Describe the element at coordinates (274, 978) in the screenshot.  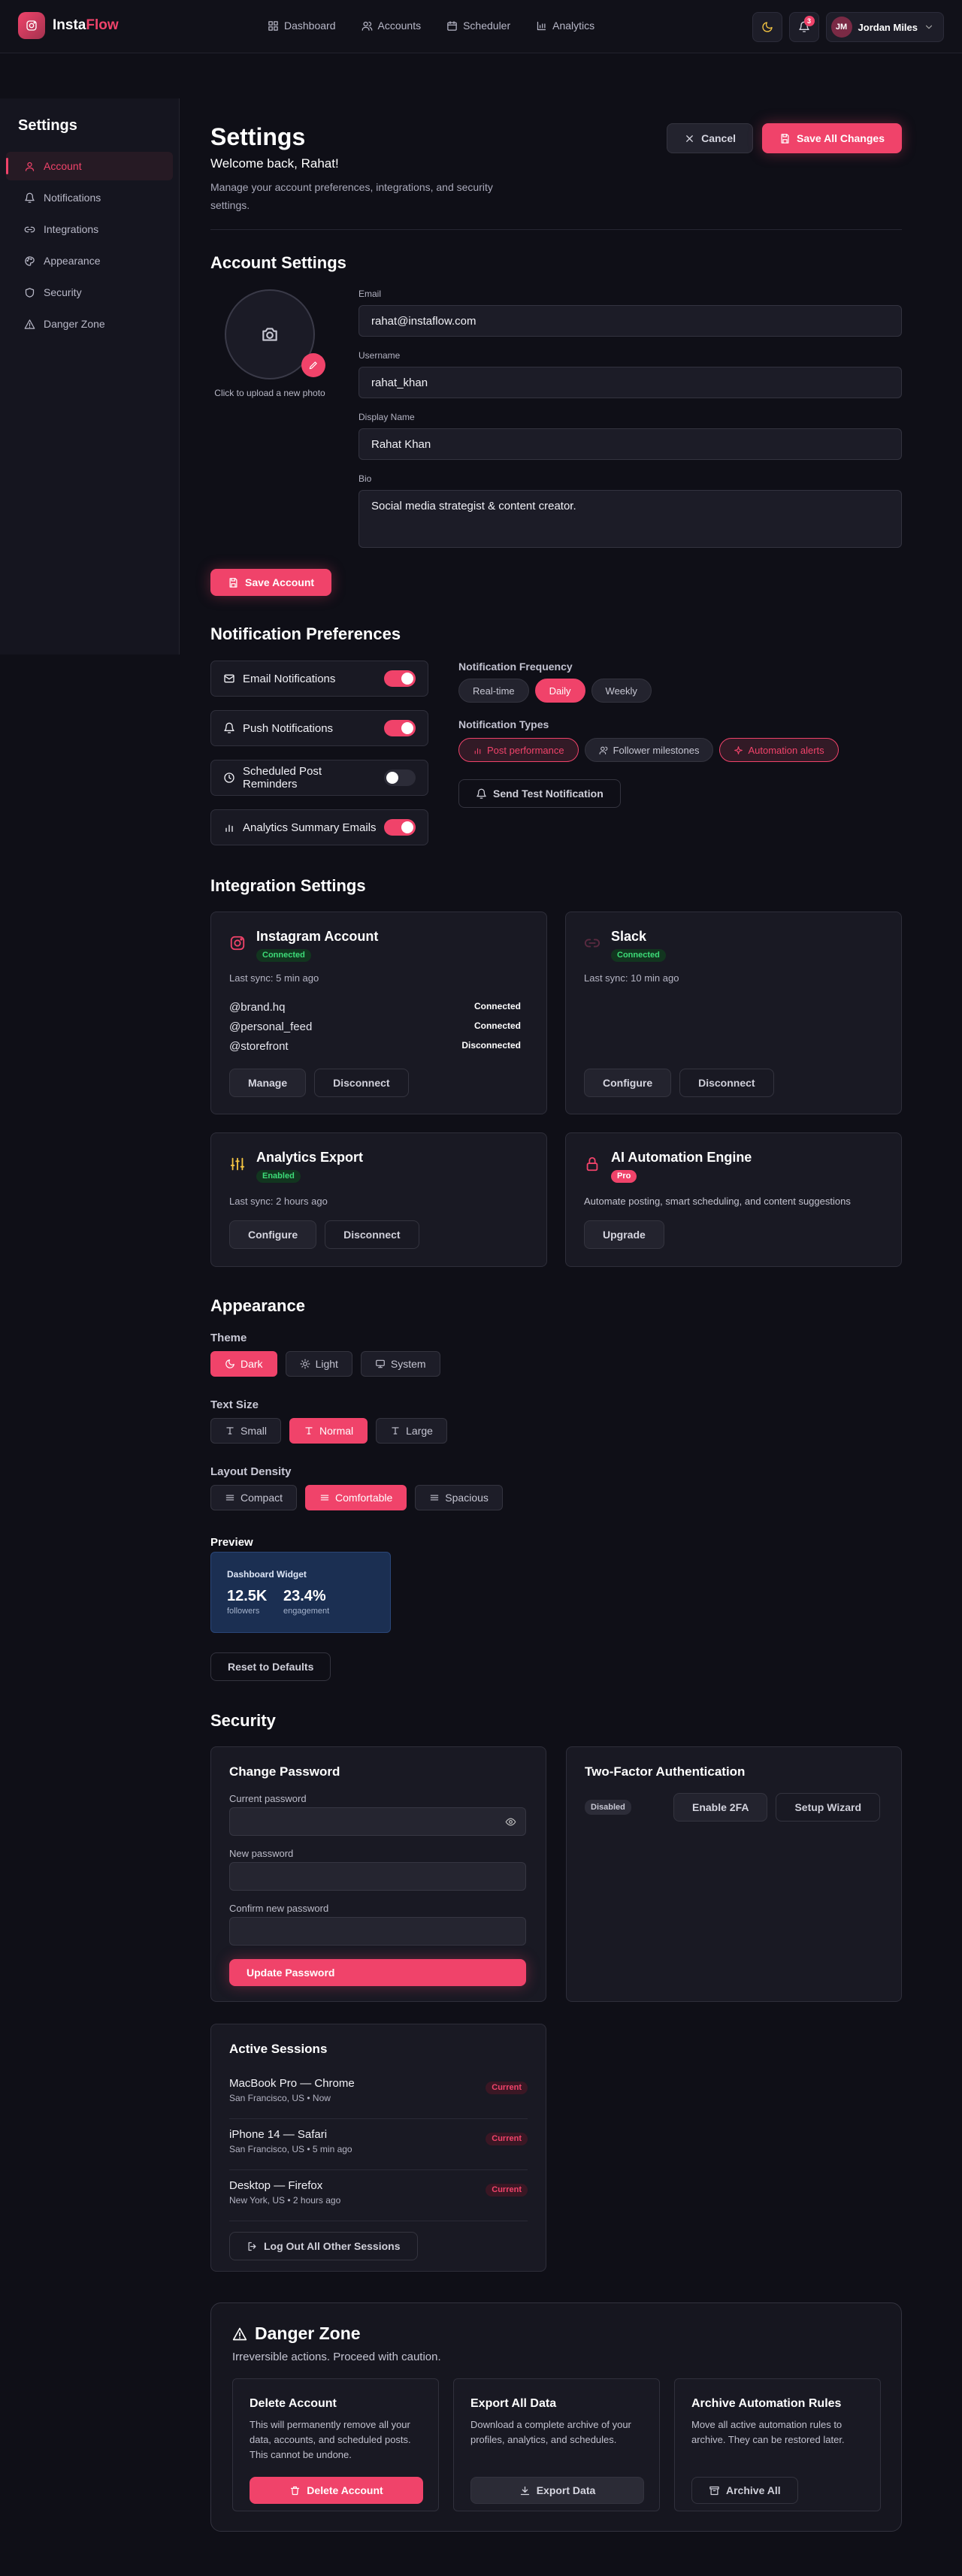
I see `last-sync: Last sync: 5 min ago` at that location.